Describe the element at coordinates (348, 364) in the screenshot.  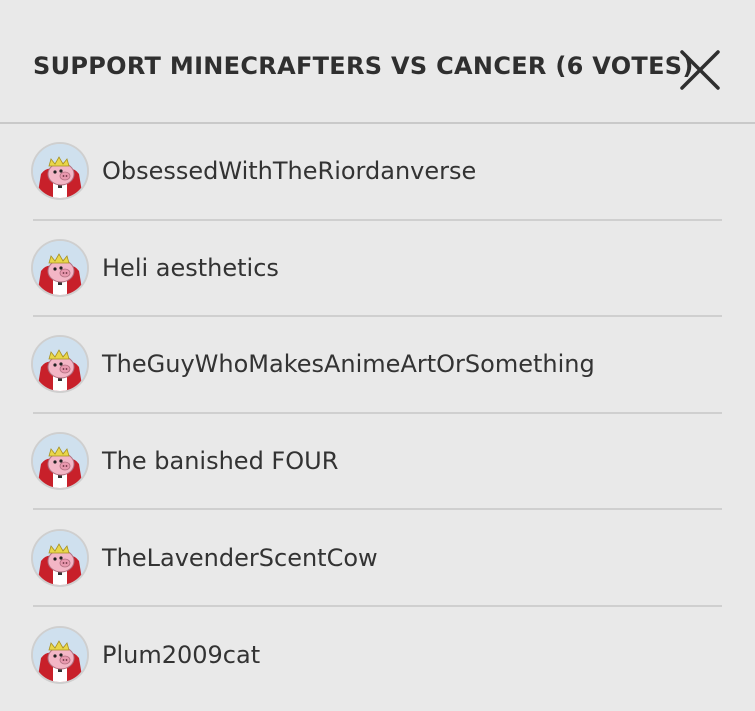
I see `voter-name: TheGuyWhoMakesAnimeArtOrSomething` at that location.